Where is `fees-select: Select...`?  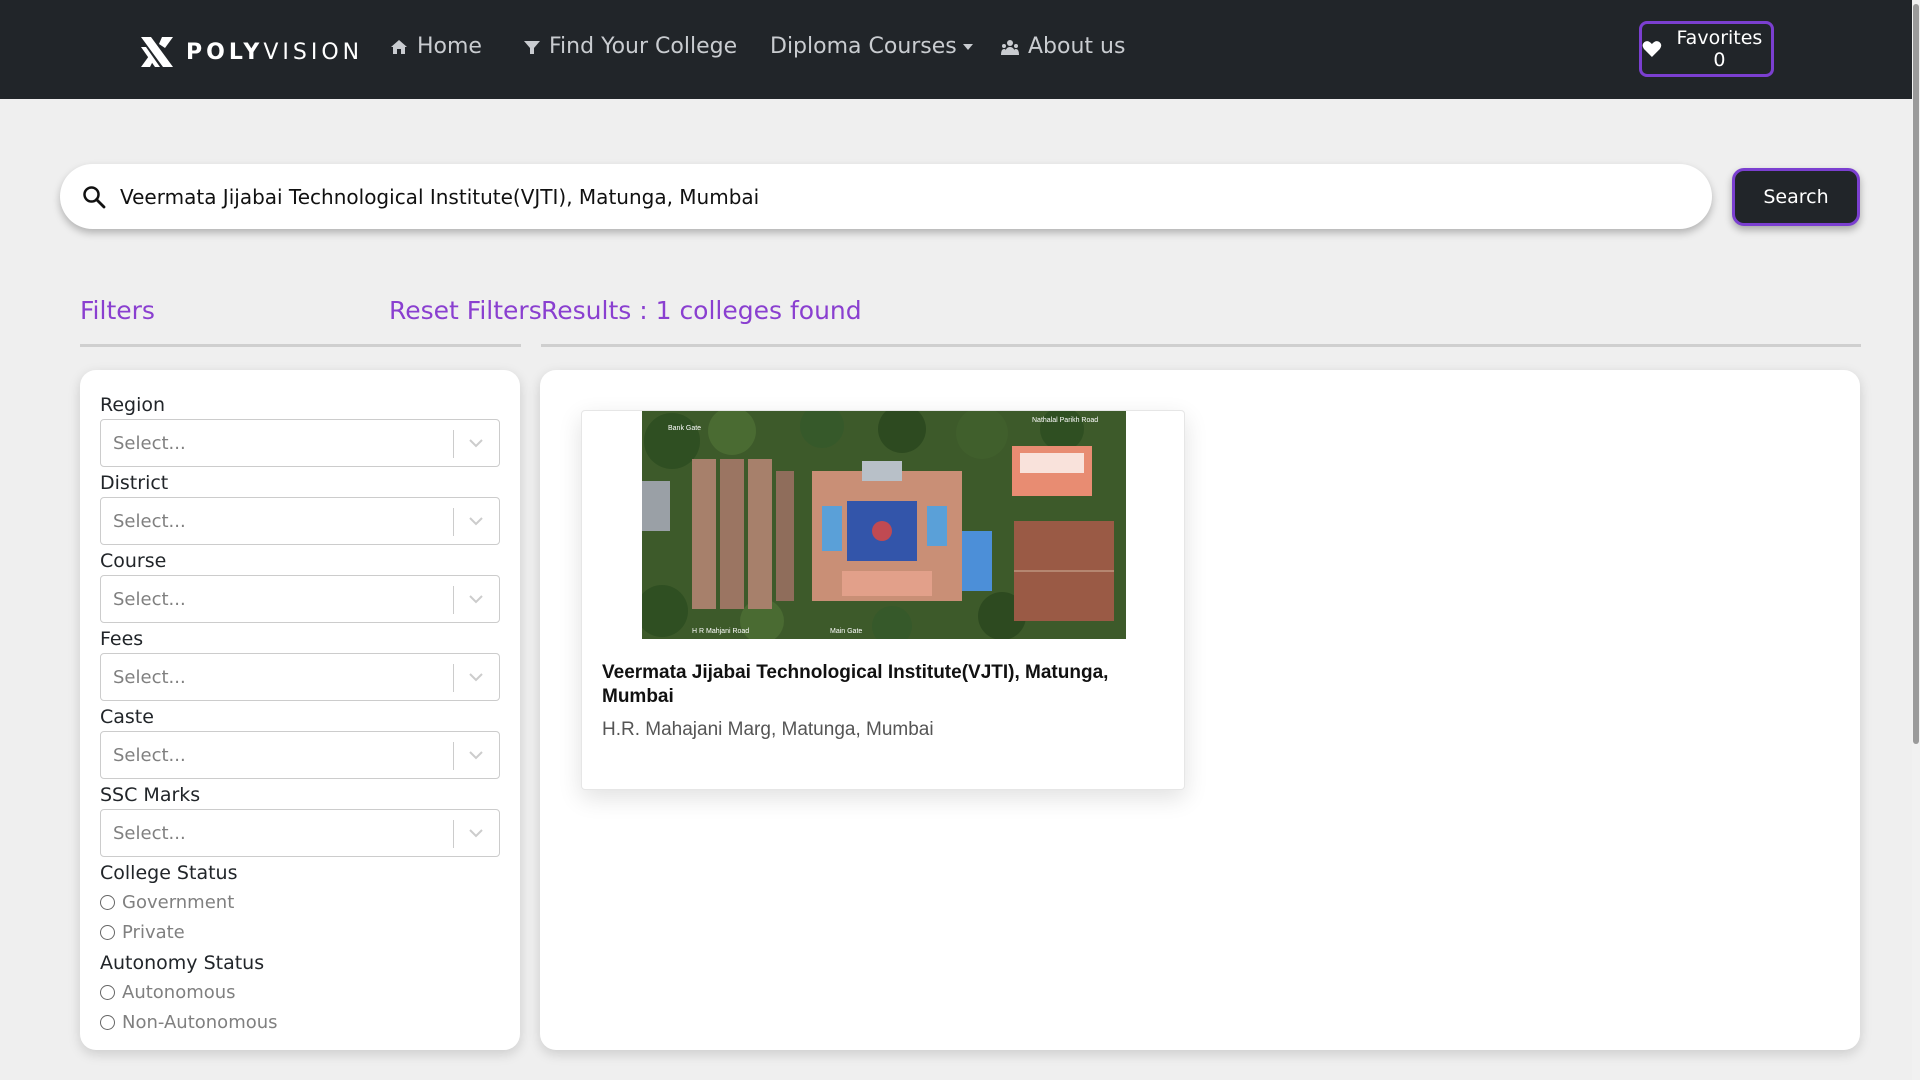 fees-select: Select... is located at coordinates (300, 677).